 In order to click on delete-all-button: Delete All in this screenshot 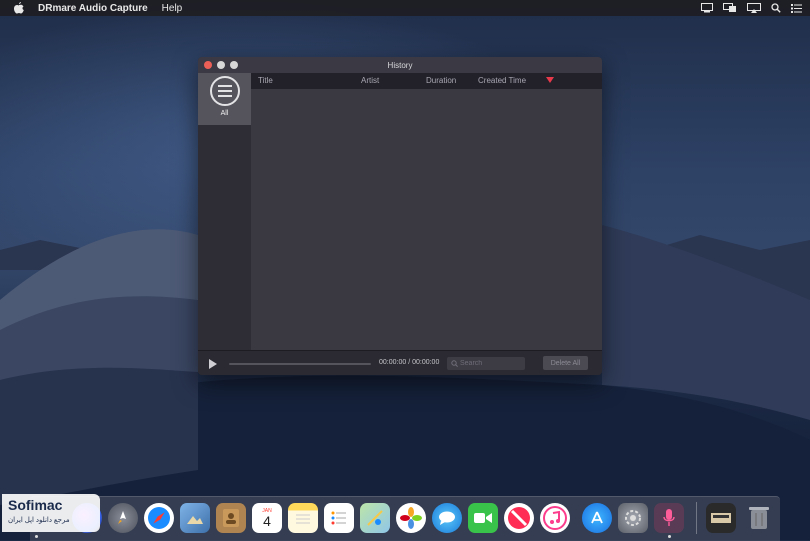, I will do `click(565, 363)`.